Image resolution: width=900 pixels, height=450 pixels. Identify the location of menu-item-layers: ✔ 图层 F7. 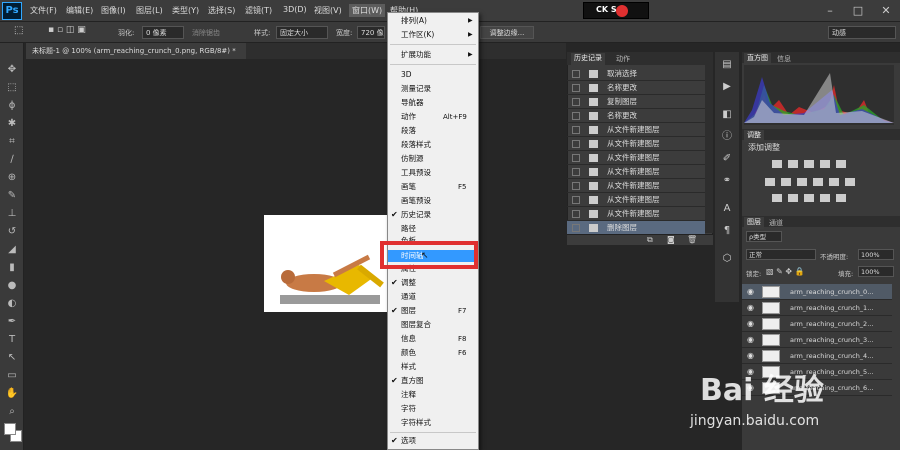
(433, 311).